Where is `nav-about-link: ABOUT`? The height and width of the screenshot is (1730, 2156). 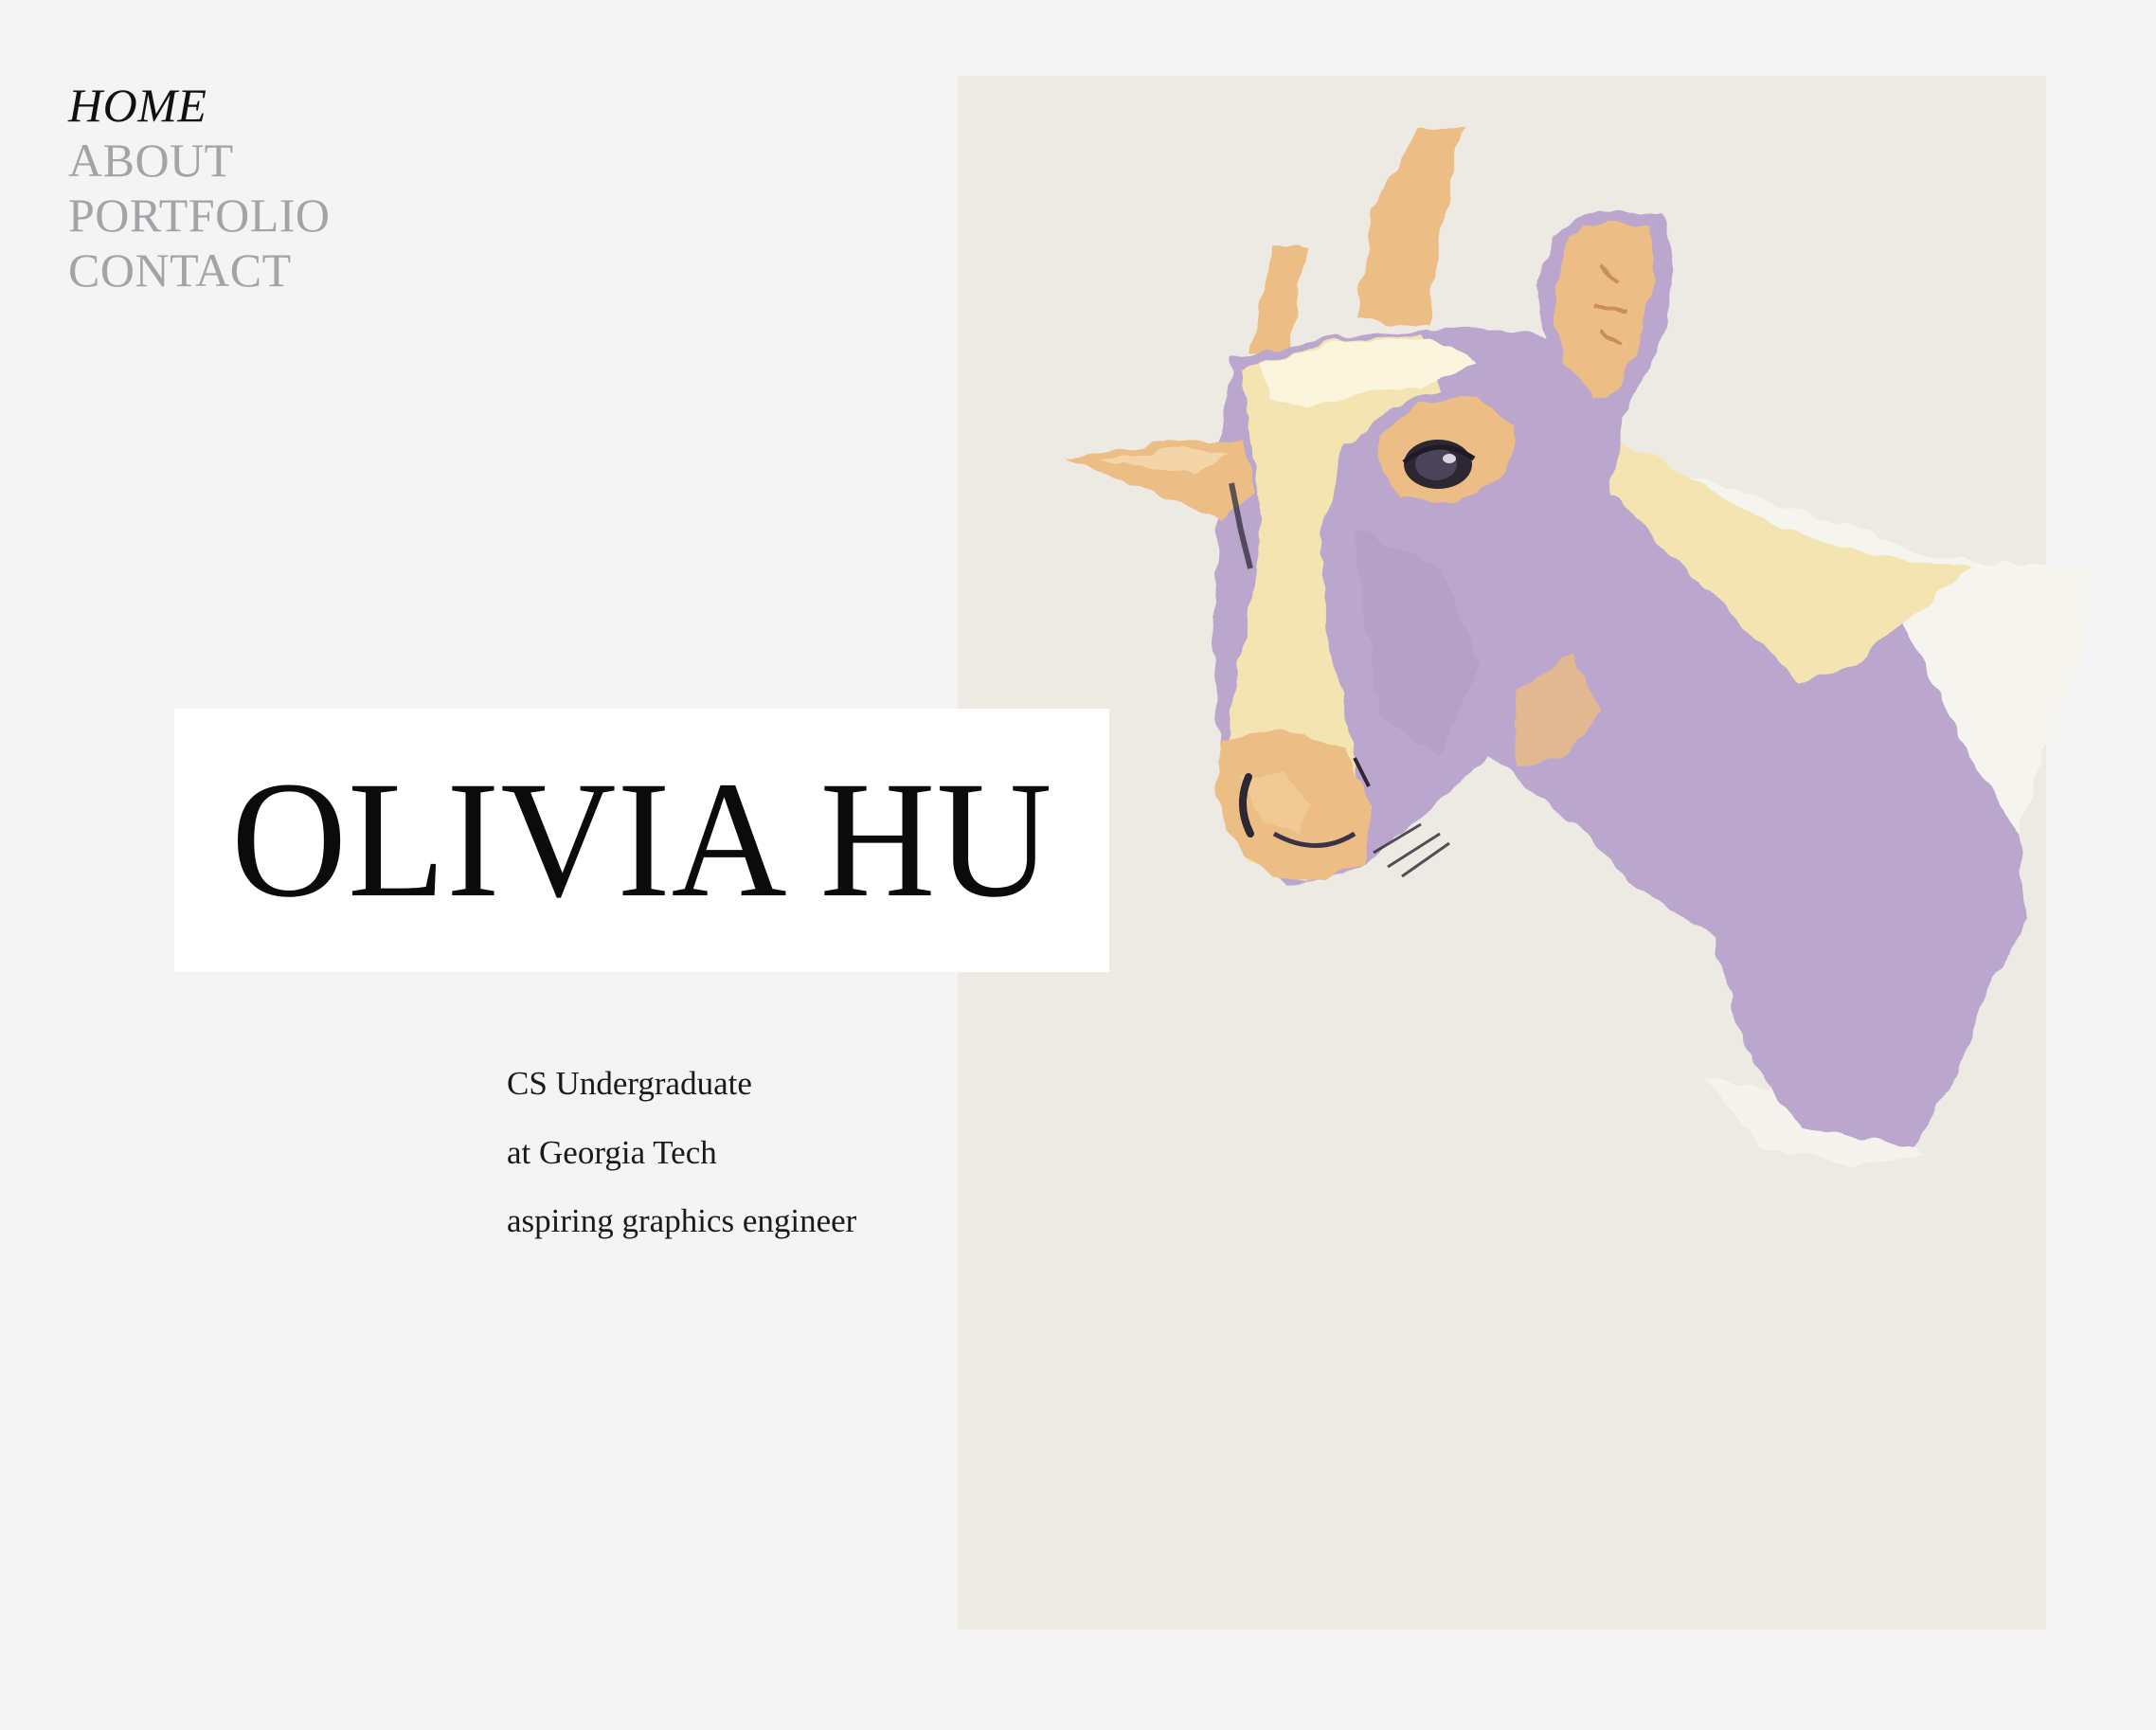
nav-about-link: ABOUT is located at coordinates (200, 160).